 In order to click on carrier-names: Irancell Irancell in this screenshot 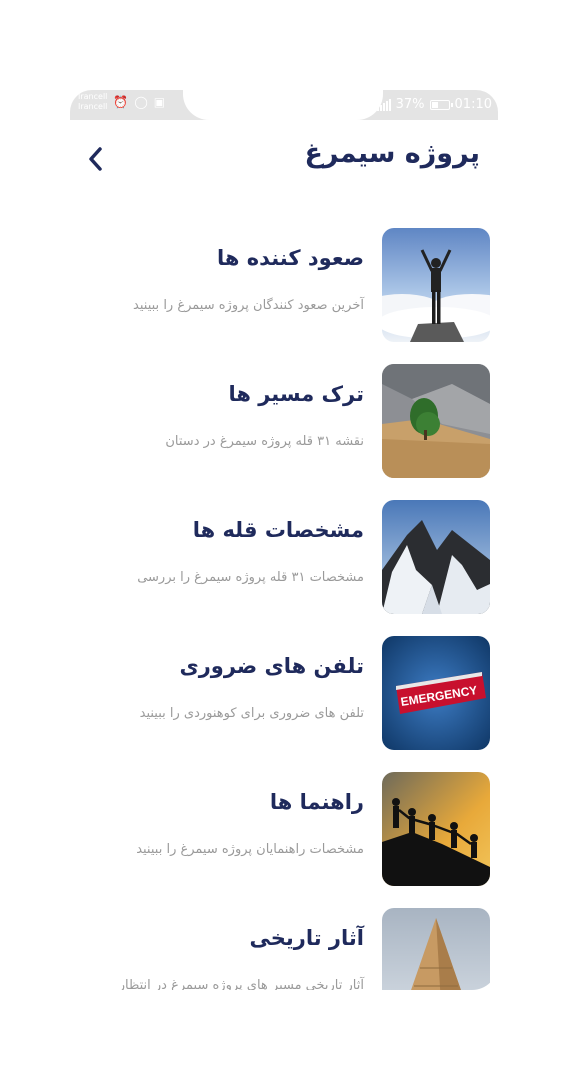, I will do `click(92, 102)`.